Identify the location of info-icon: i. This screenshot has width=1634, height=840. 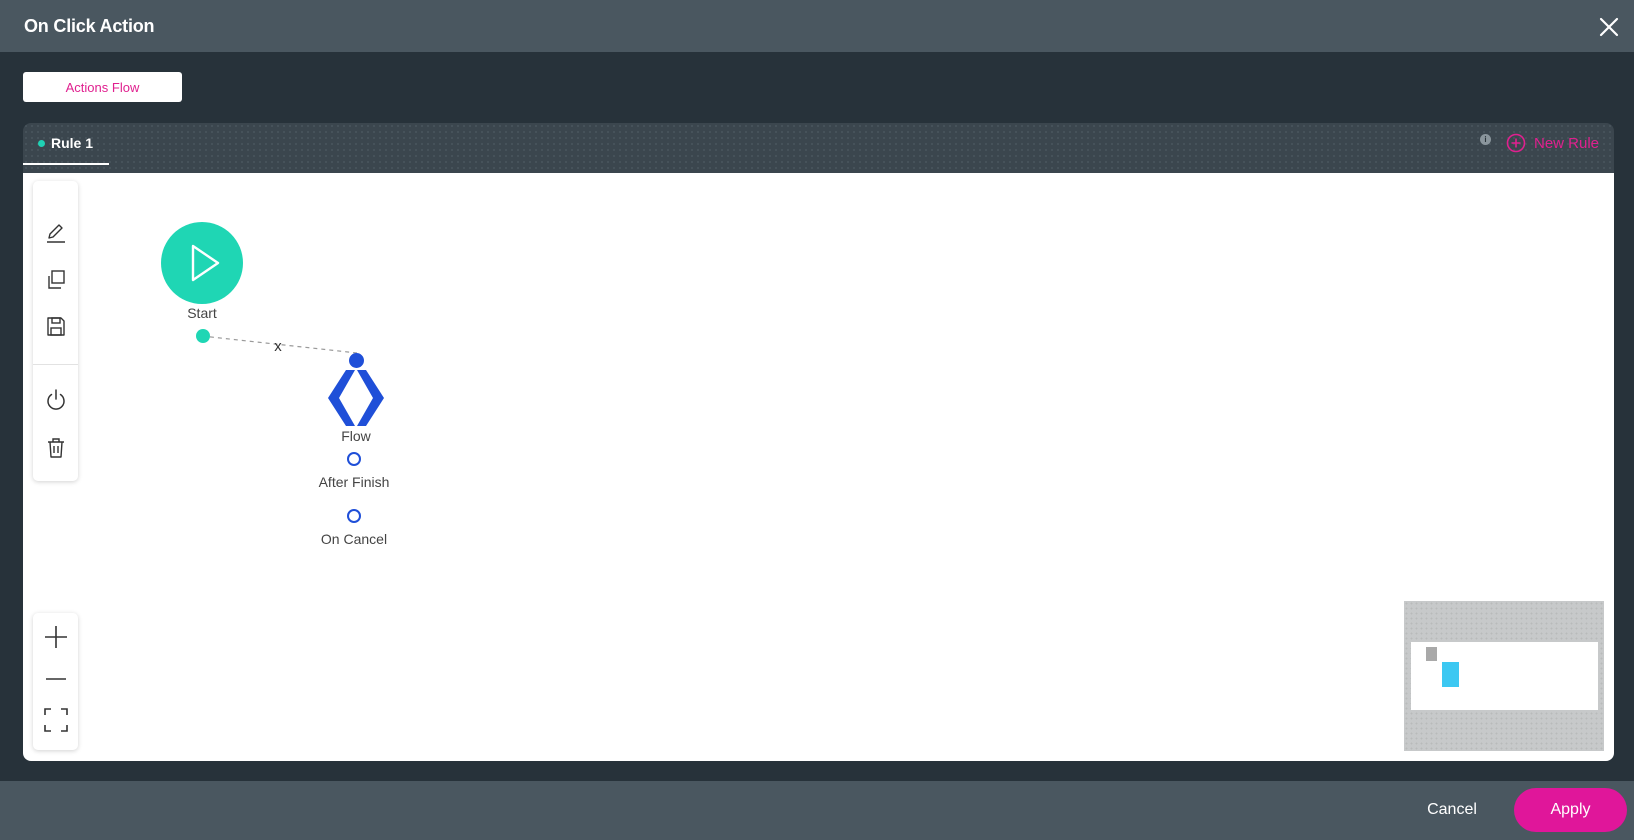
(1485, 139).